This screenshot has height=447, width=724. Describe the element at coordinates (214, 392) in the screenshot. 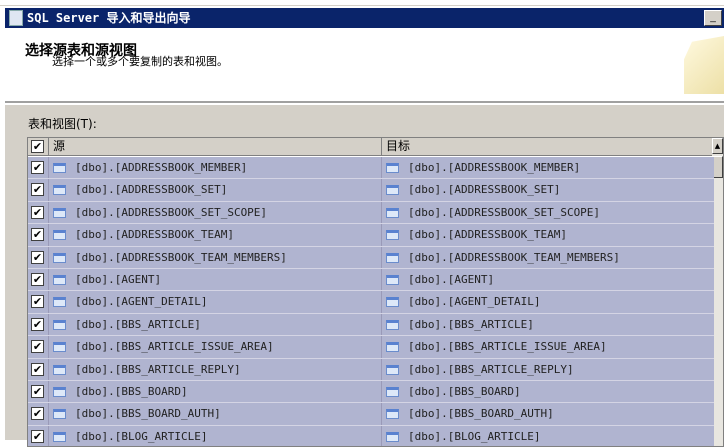

I see `source-cell: [dbo].[BBS_BOARD]` at that location.